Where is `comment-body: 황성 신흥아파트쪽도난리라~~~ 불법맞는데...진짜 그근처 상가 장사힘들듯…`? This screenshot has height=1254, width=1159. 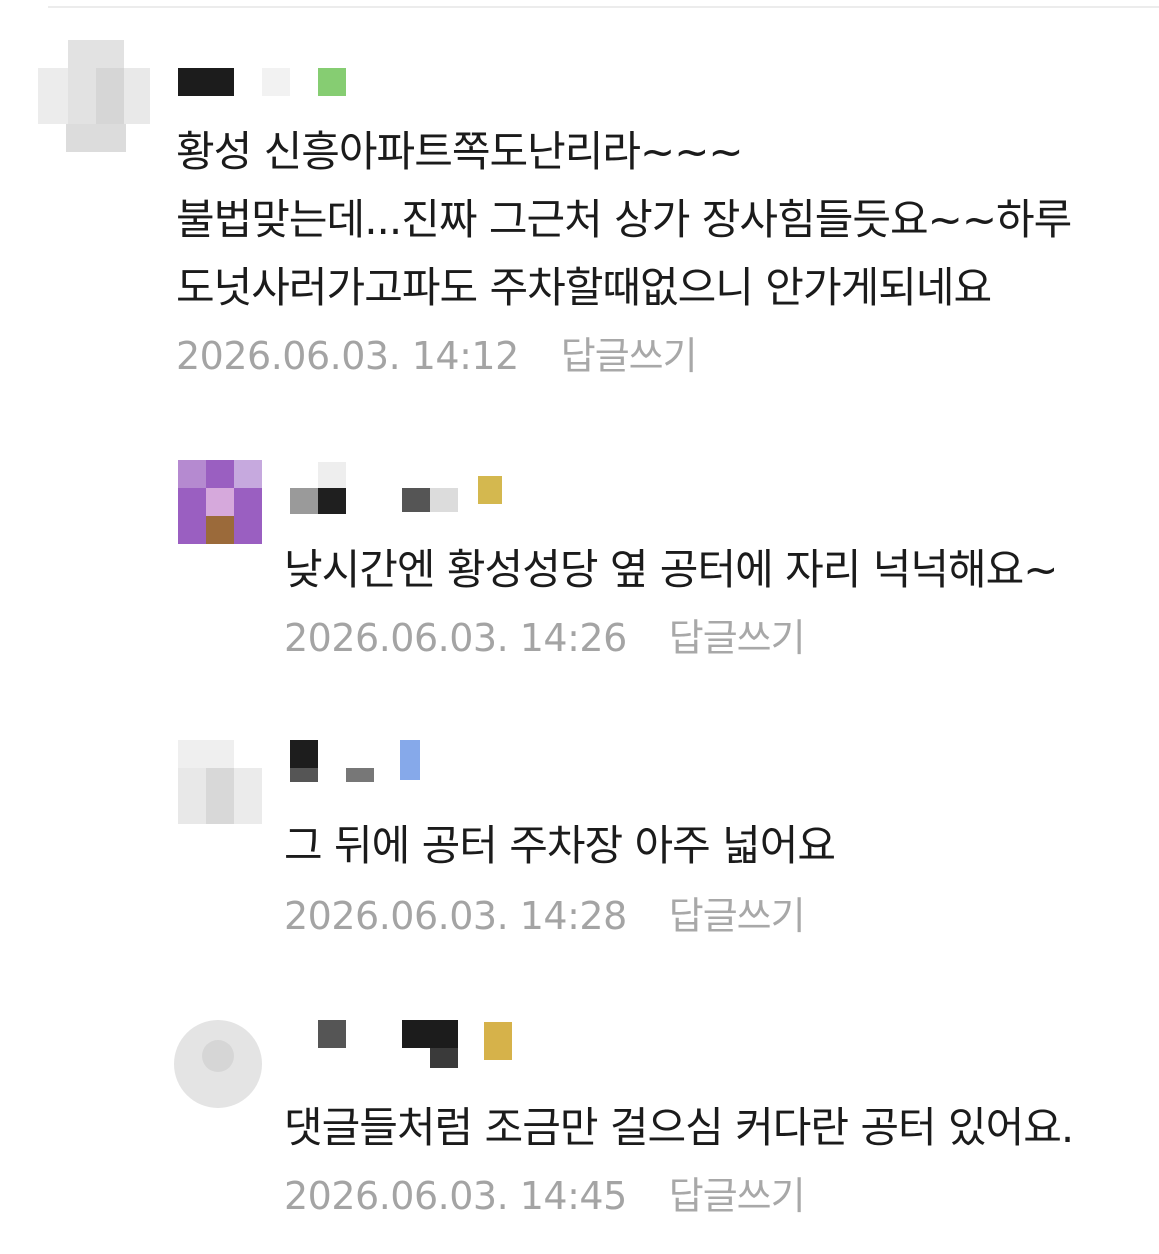 comment-body: 황성 신흥아파트쪽도난리라~~~ 불법맞는데...진짜 그근처 상가 장사힘들듯… is located at coordinates (624, 220).